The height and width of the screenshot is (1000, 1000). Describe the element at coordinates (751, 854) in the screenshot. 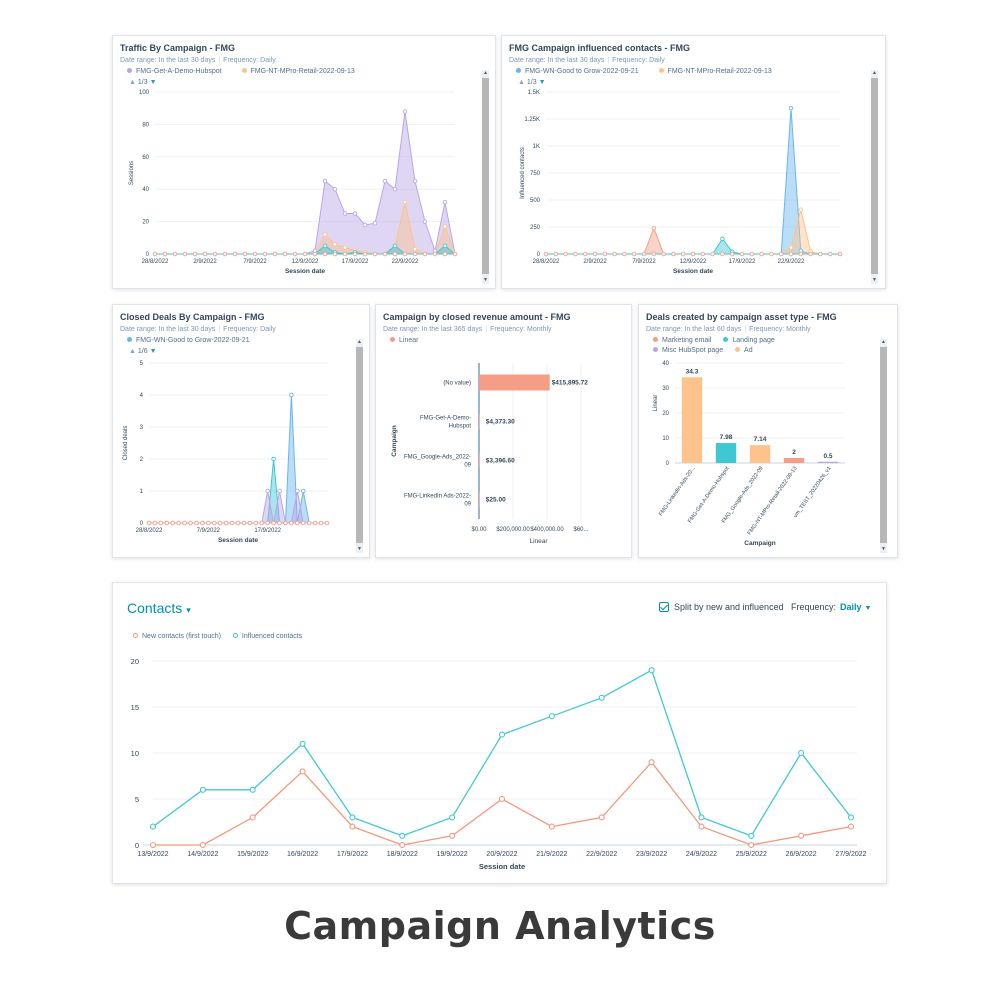

I see `x-tick-label: 25/9/2022` at that location.